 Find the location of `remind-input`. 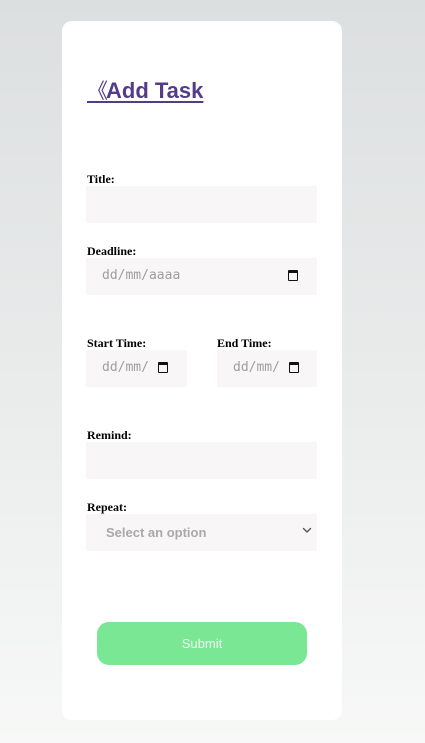

remind-input is located at coordinates (201, 460).